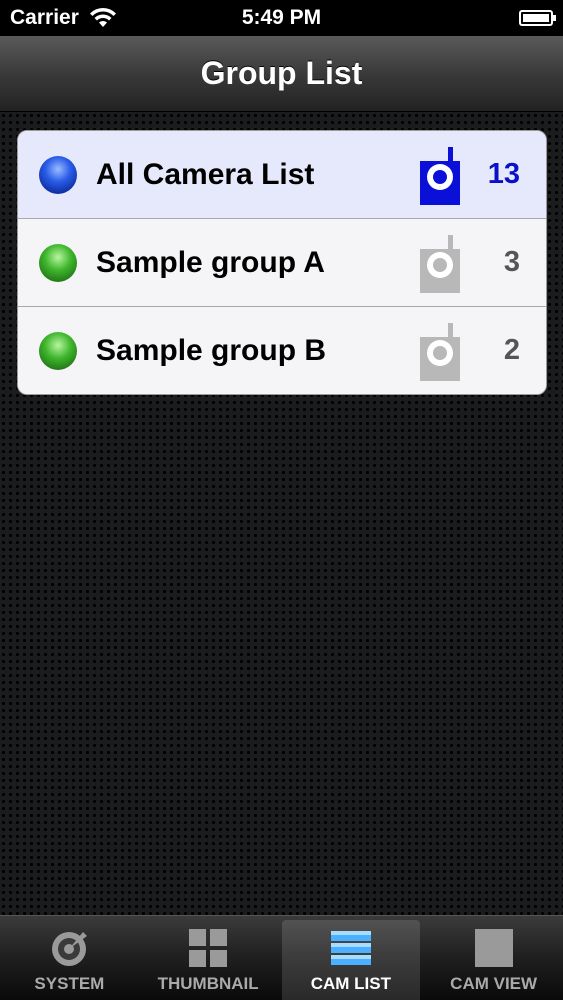 The height and width of the screenshot is (1000, 563). Describe the element at coordinates (70, 949) in the screenshot. I see `system-icon` at that location.